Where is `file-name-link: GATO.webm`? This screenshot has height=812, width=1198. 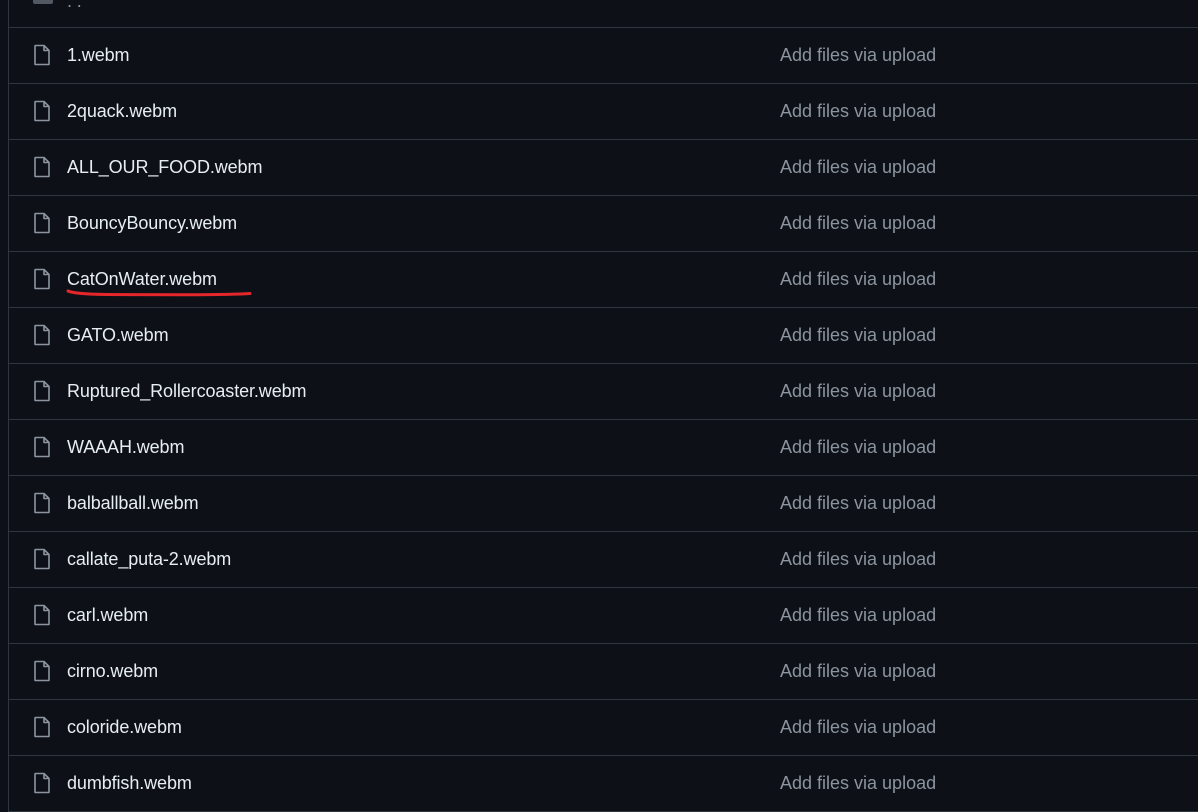 file-name-link: GATO.webm is located at coordinates (118, 335).